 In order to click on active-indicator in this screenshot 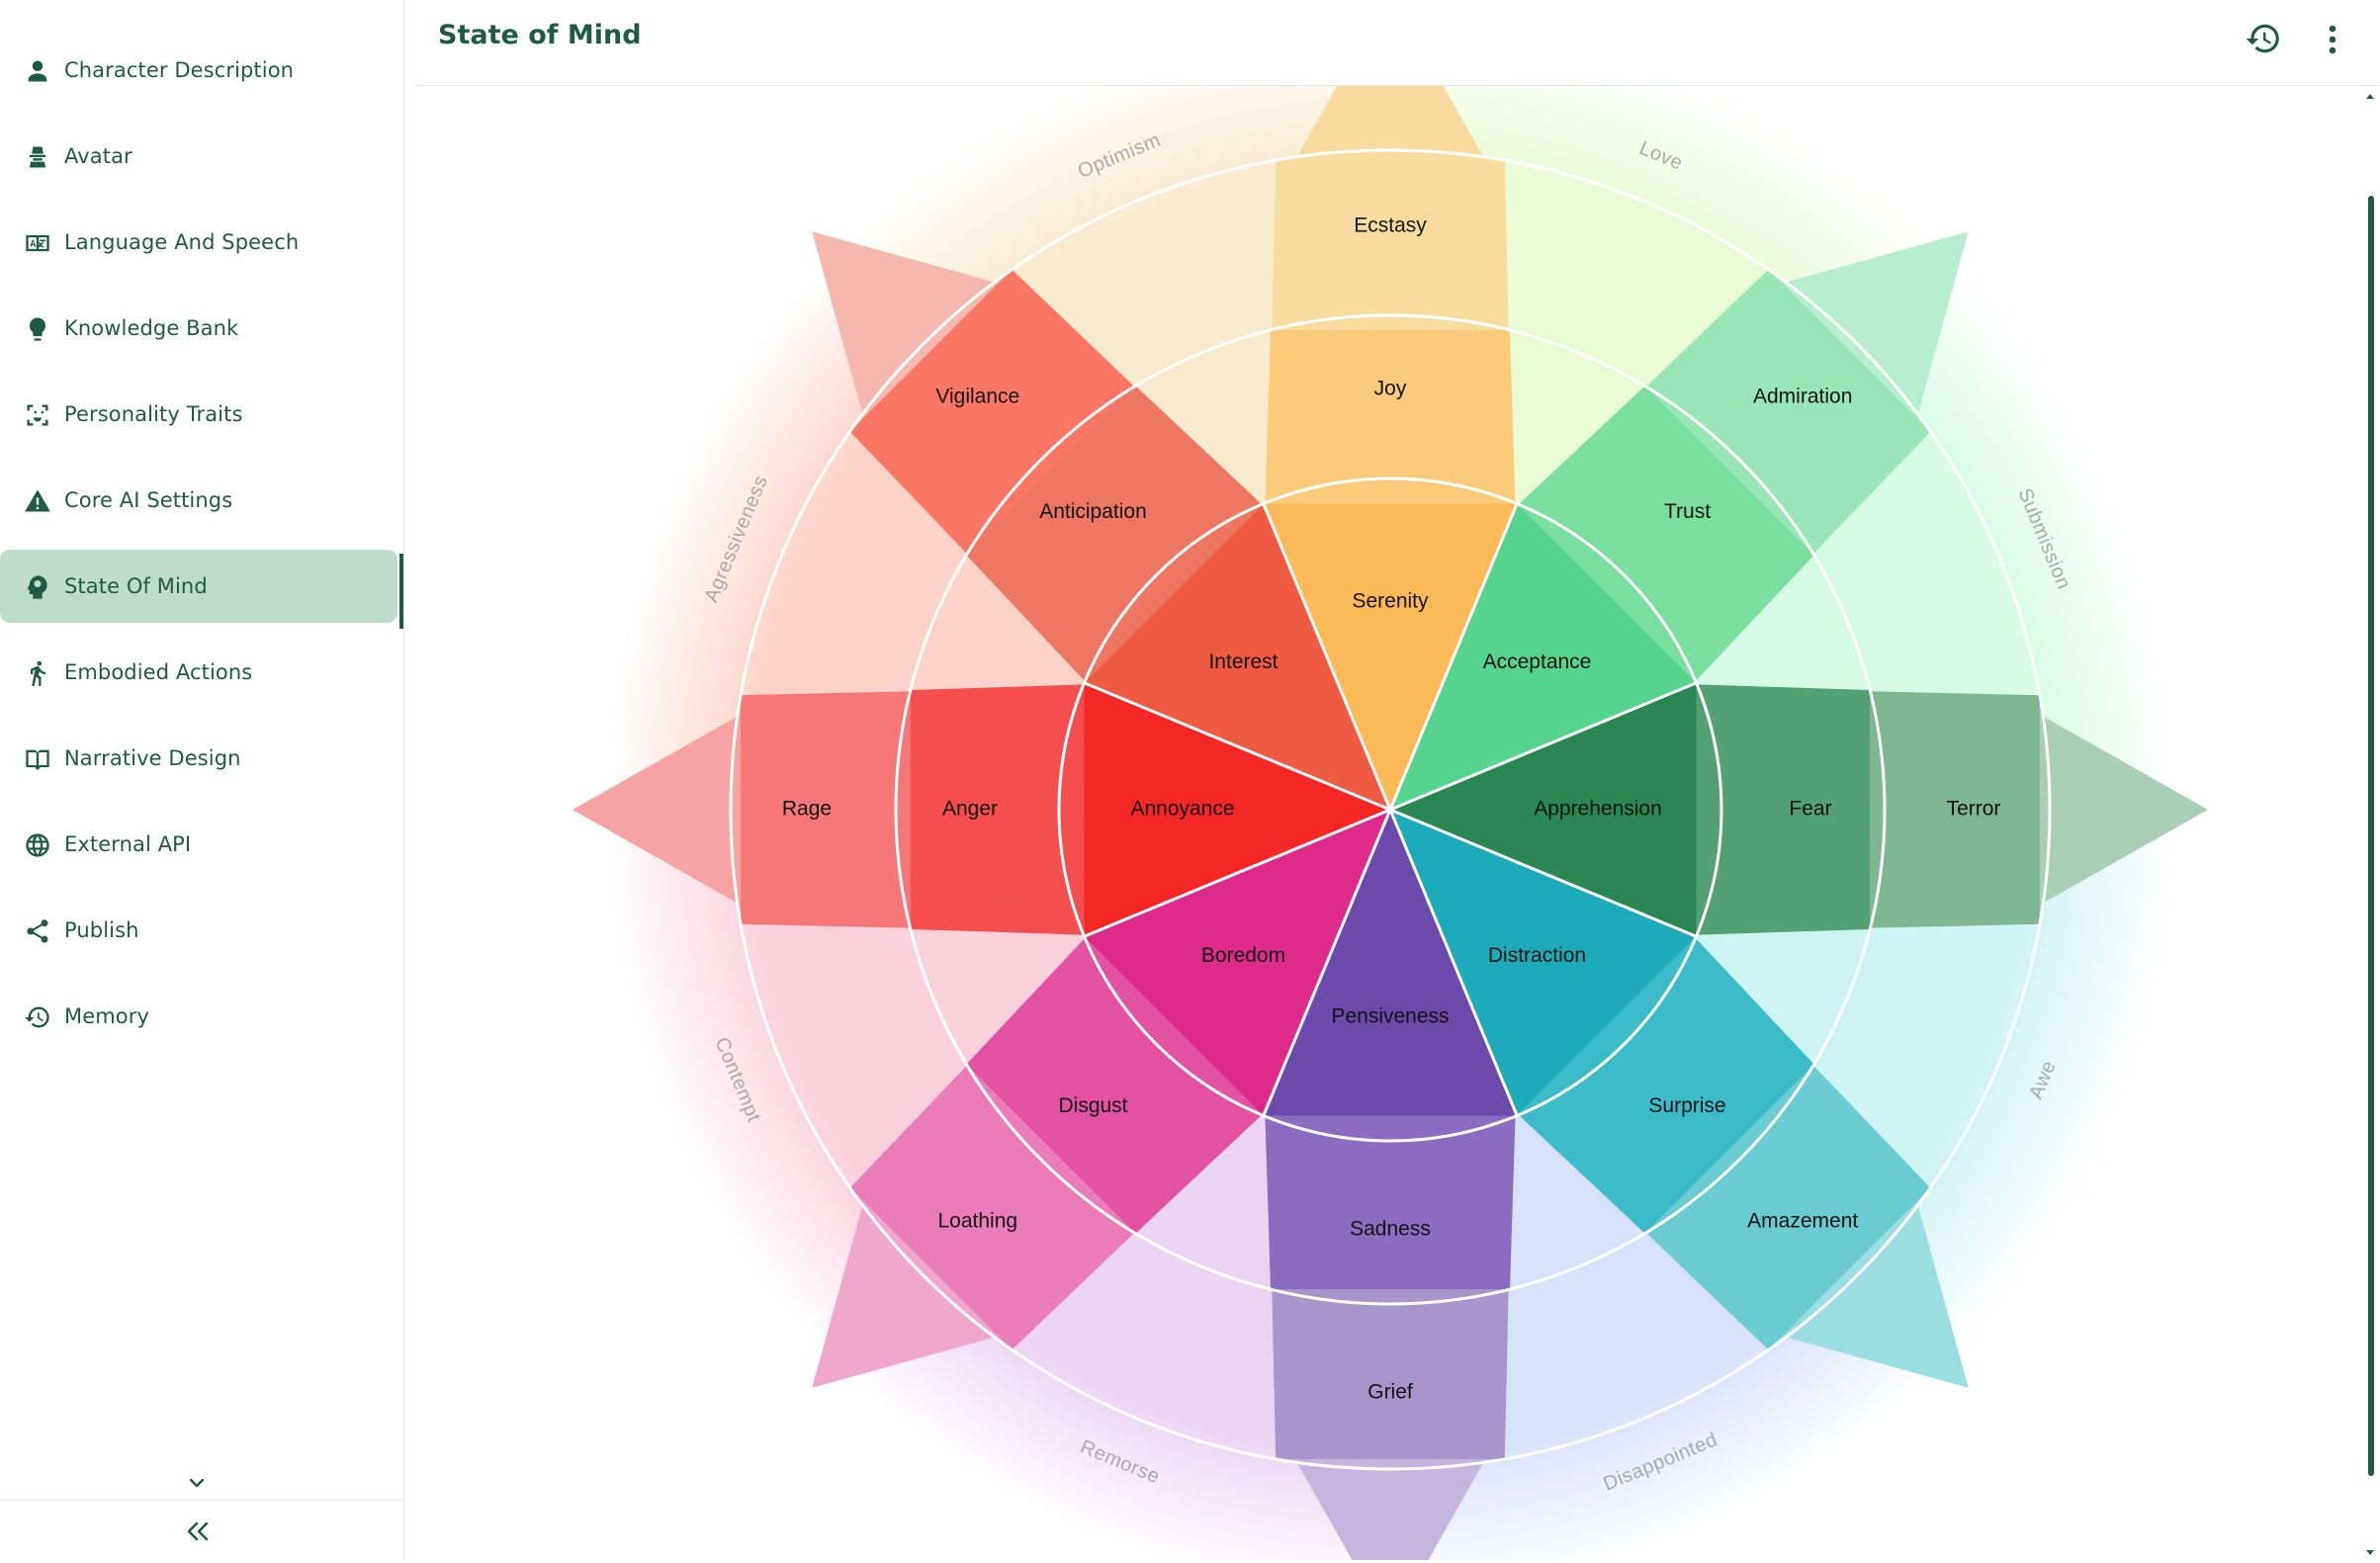, I will do `click(401, 592)`.